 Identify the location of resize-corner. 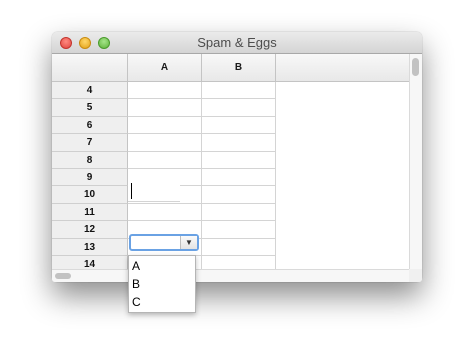
(415, 275).